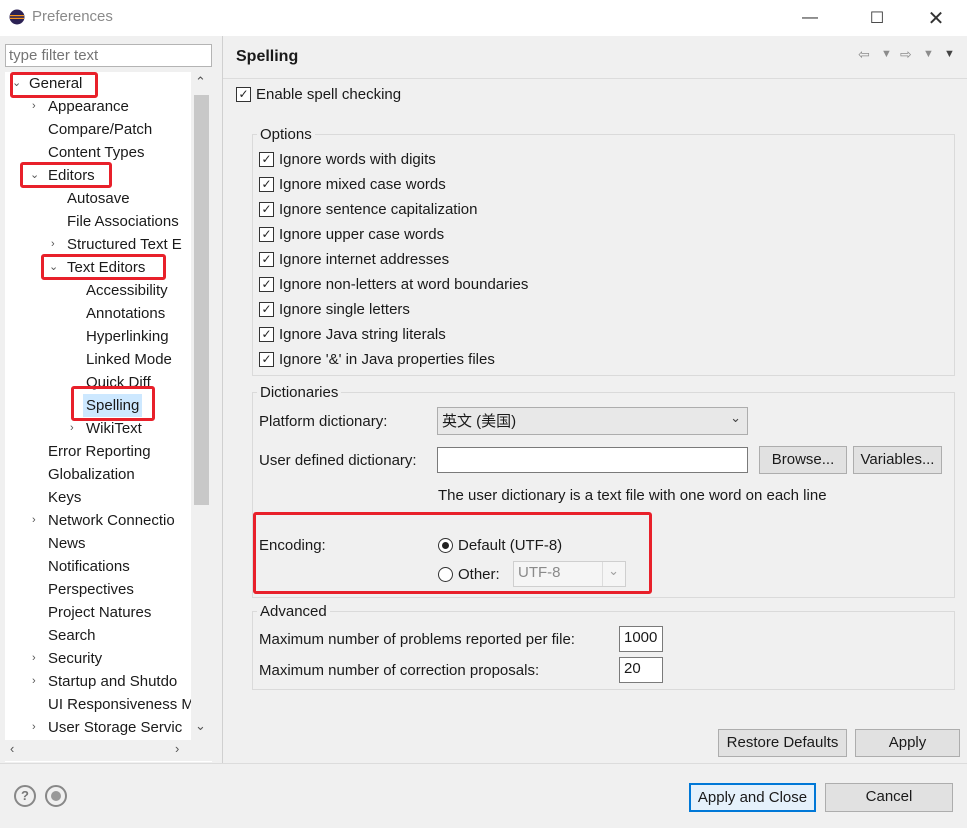 The image size is (967, 828). What do you see at coordinates (127, 336) in the screenshot?
I see `tree-item-hyperlinking: Hyperlinking` at bounding box center [127, 336].